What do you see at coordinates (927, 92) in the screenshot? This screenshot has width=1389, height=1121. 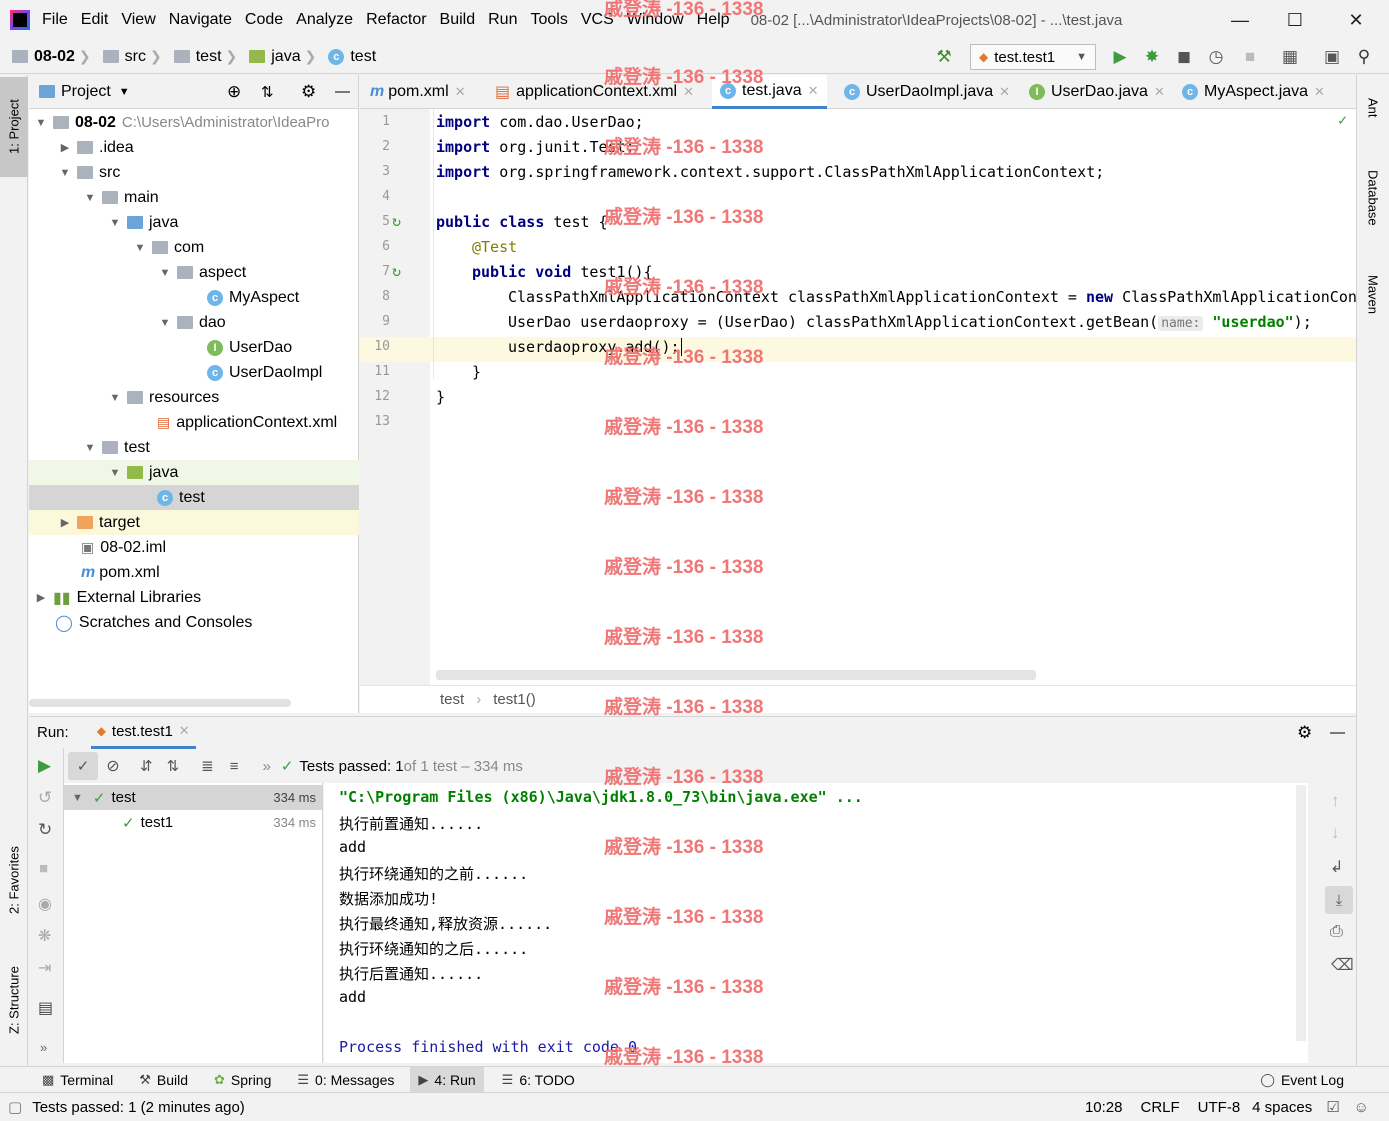 I see `tab-userdaoimpl-java: c UserDaoImpl.java ✕` at bounding box center [927, 92].